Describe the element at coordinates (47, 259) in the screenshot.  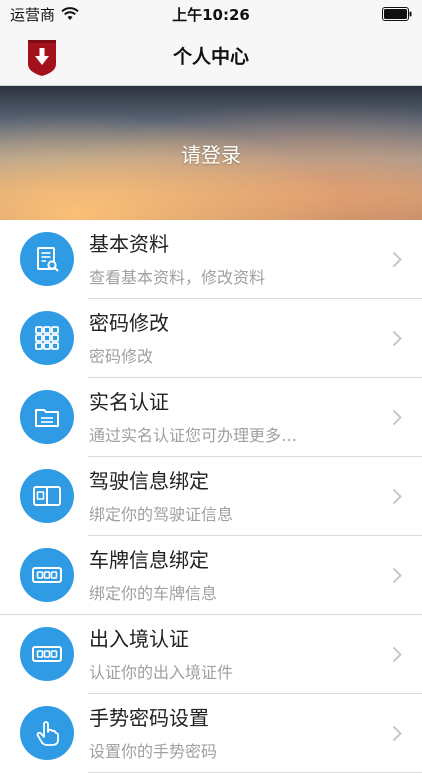
I see `document-search-icon` at that location.